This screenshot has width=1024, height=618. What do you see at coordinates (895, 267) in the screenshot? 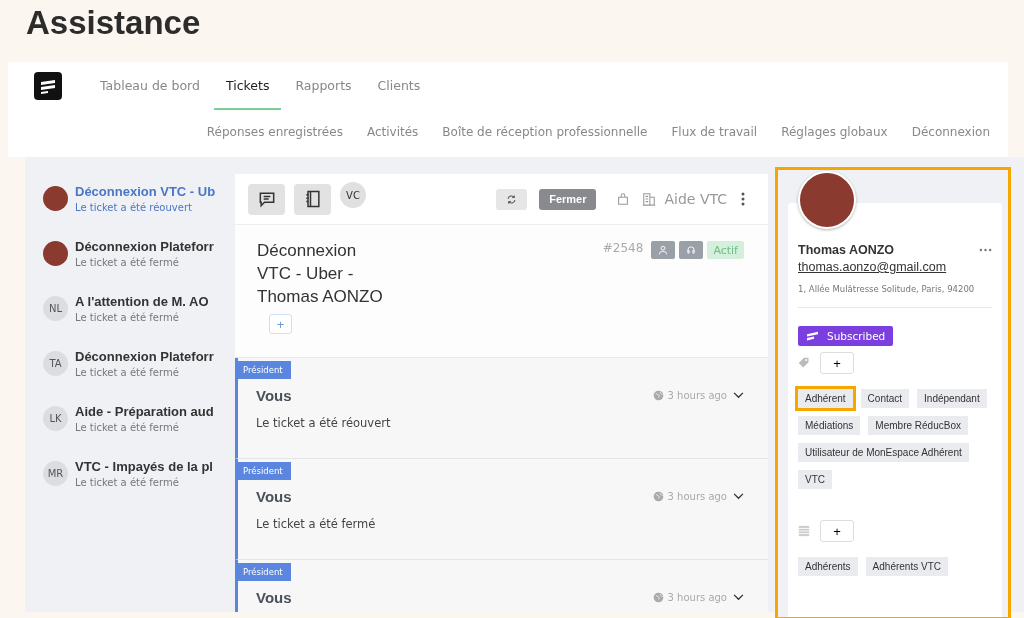
I see `email-link: thomas.aonzo@gmail.com` at bounding box center [895, 267].